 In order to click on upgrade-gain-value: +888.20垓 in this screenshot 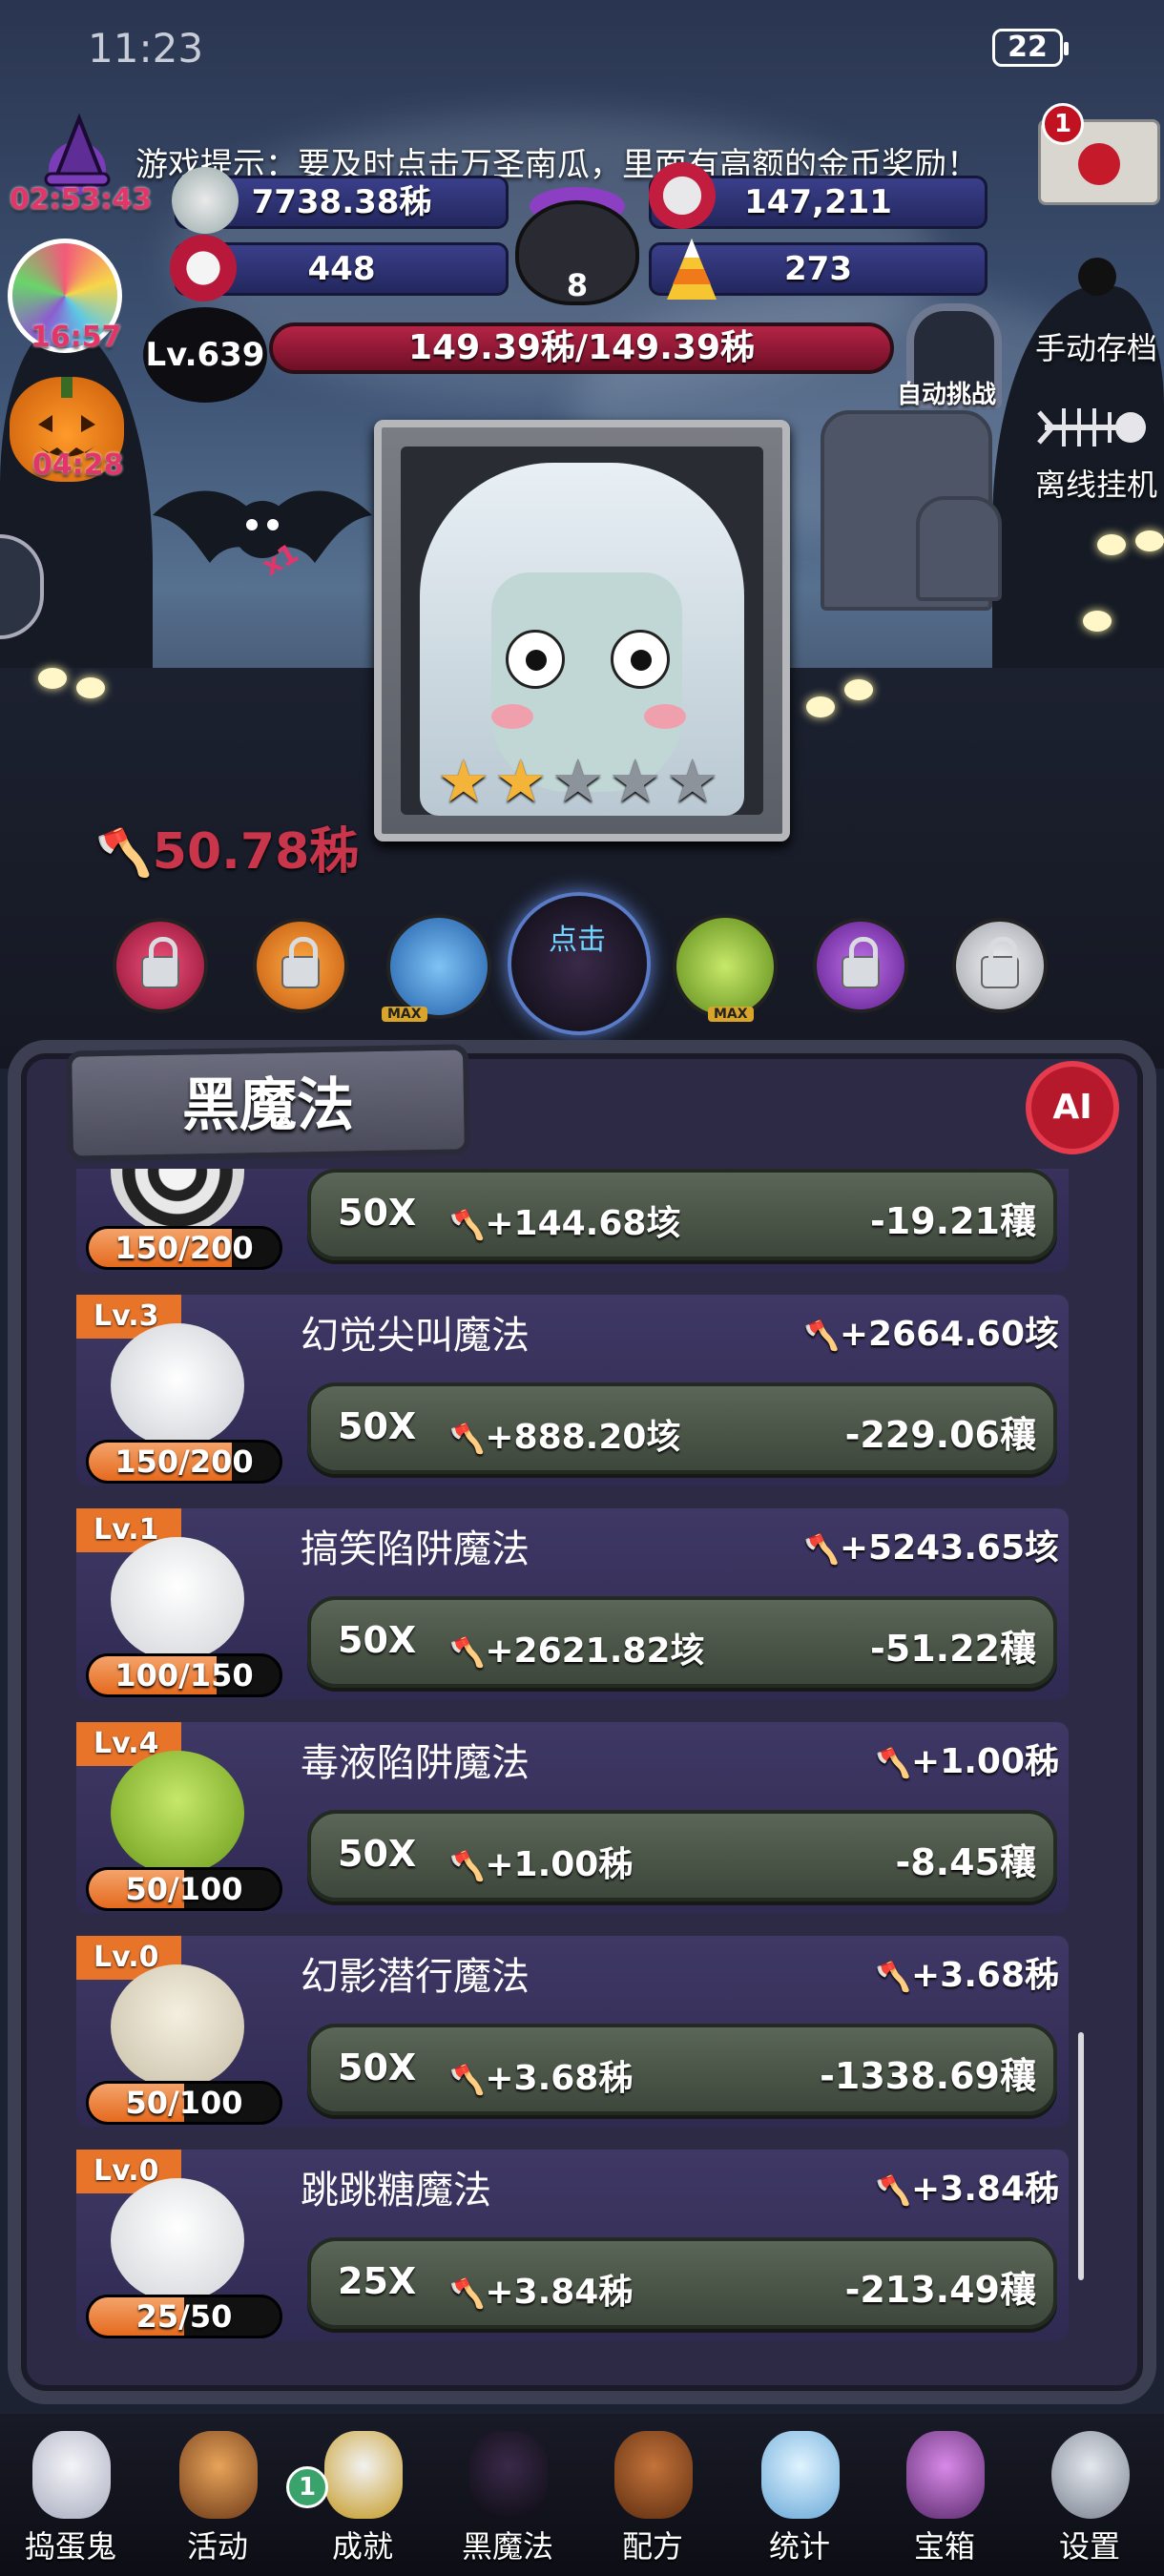, I will do `click(583, 1437)`.